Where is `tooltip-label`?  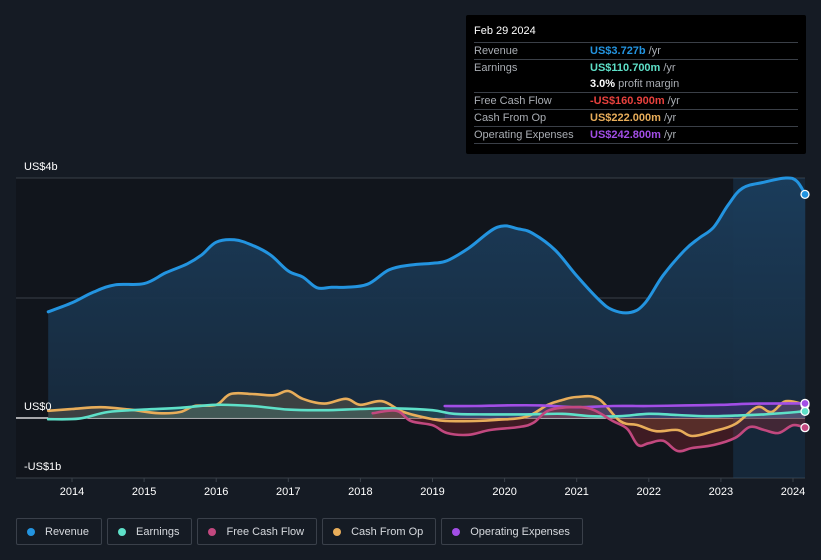
tooltip-label is located at coordinates (532, 84).